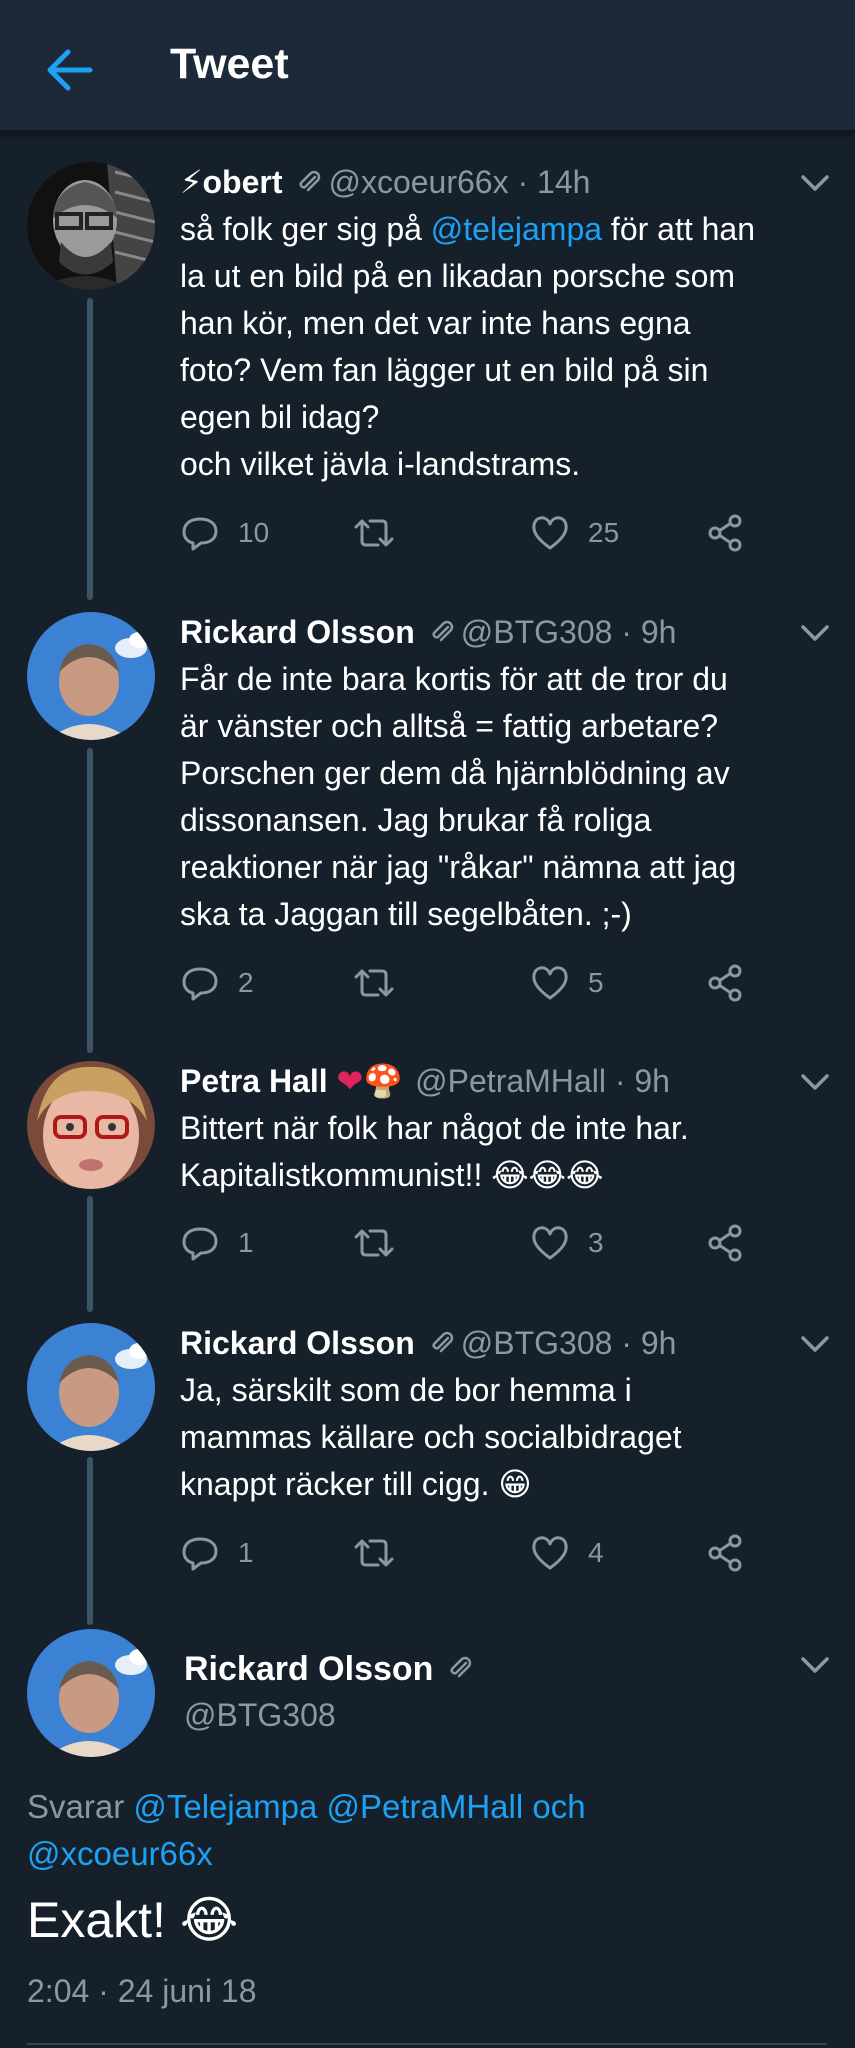  What do you see at coordinates (191, 182) in the screenshot?
I see `name-emoji: ⚡` at bounding box center [191, 182].